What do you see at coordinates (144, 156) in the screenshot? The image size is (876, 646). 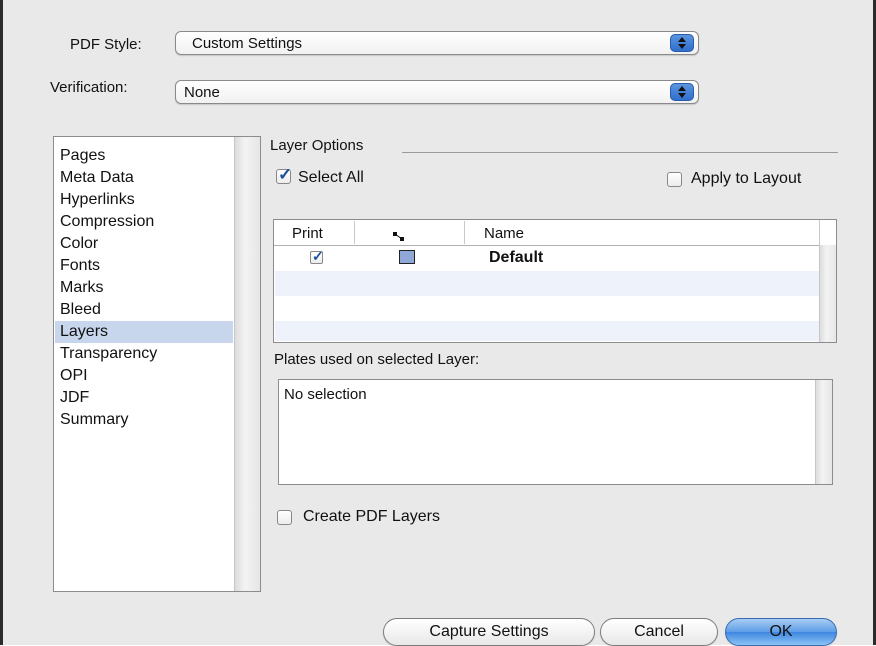 I see `sidebar-item-pages: Pages` at bounding box center [144, 156].